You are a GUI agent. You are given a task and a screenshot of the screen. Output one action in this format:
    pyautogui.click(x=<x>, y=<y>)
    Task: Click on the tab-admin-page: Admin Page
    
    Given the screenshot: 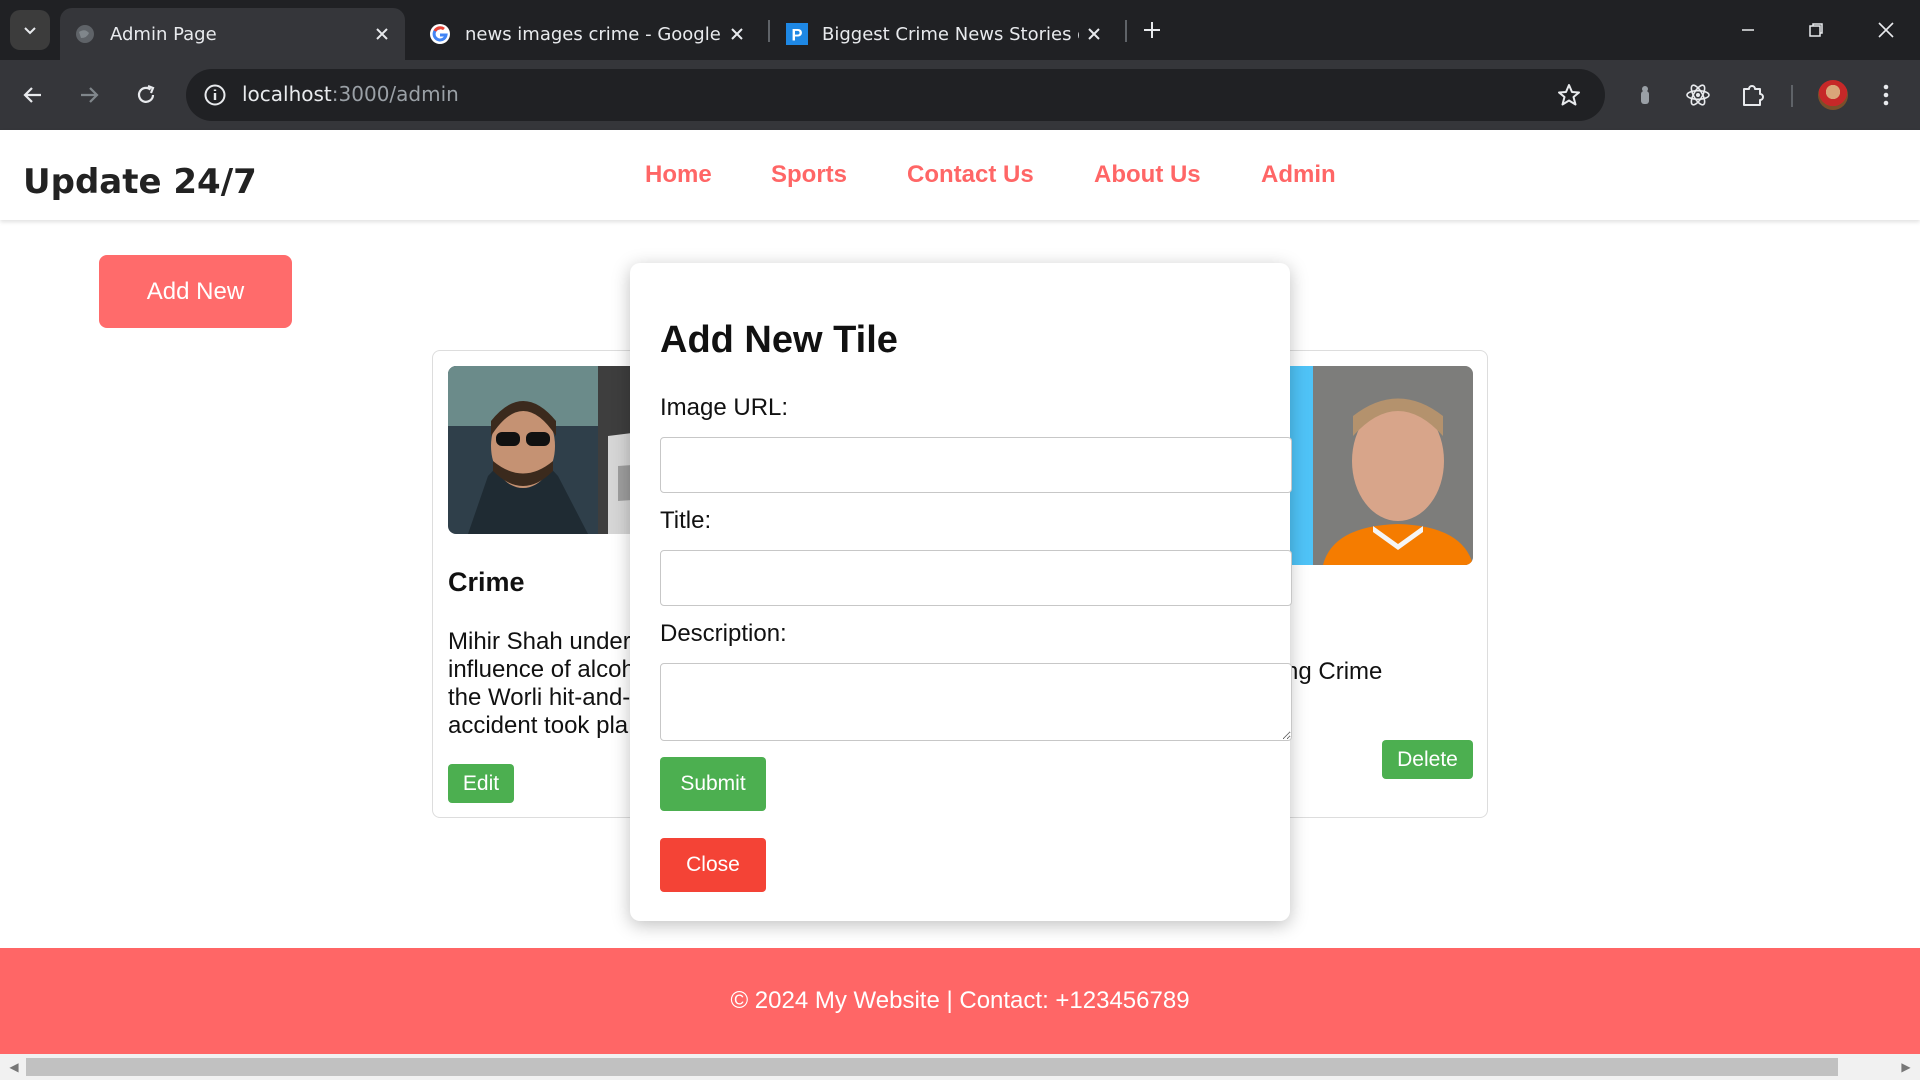 What is the action you would take?
    pyautogui.click(x=232, y=34)
    